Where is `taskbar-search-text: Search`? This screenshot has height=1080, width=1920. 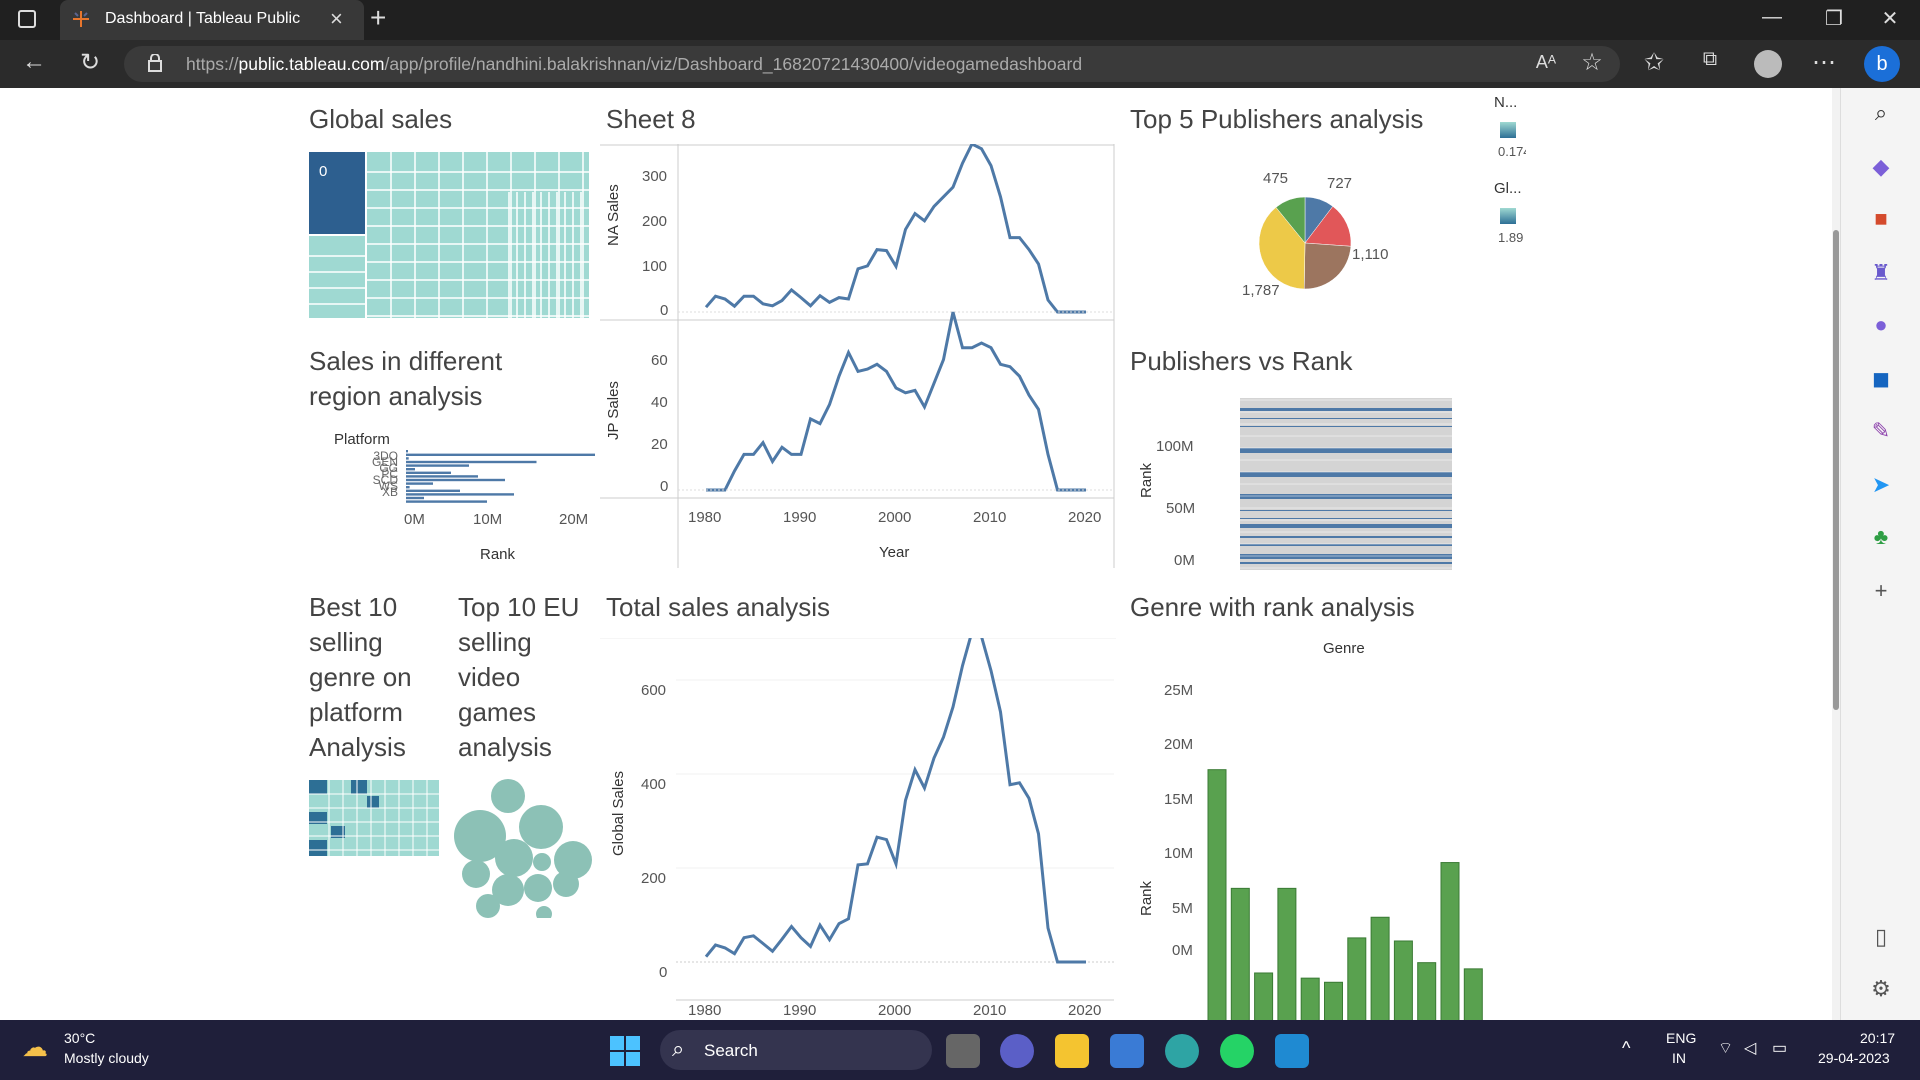 taskbar-search-text: Search is located at coordinates (731, 1051).